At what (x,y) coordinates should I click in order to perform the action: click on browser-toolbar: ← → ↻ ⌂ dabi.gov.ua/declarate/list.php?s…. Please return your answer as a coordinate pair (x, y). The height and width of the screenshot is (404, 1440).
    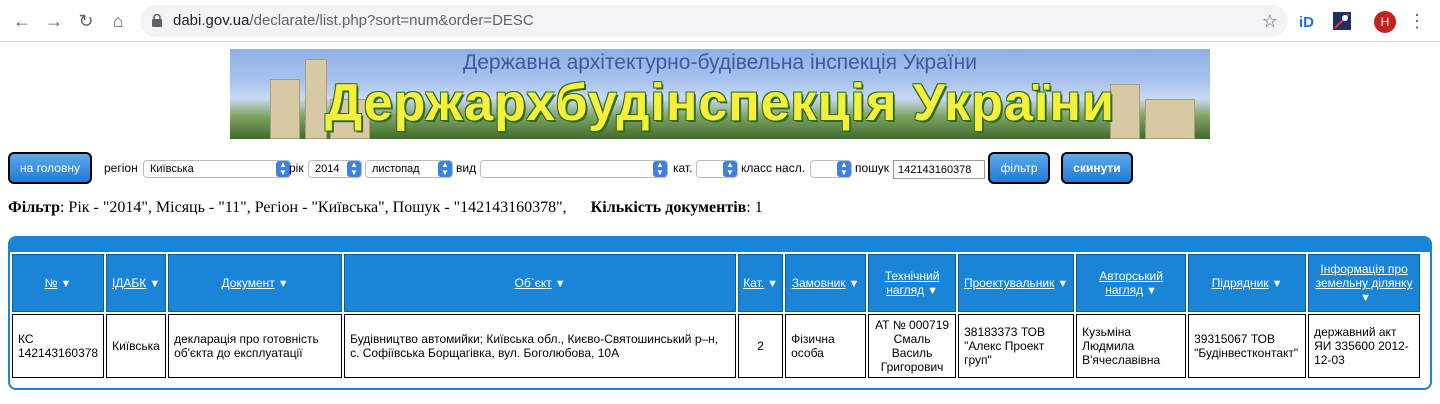
    Looking at the image, I should click on (720, 21).